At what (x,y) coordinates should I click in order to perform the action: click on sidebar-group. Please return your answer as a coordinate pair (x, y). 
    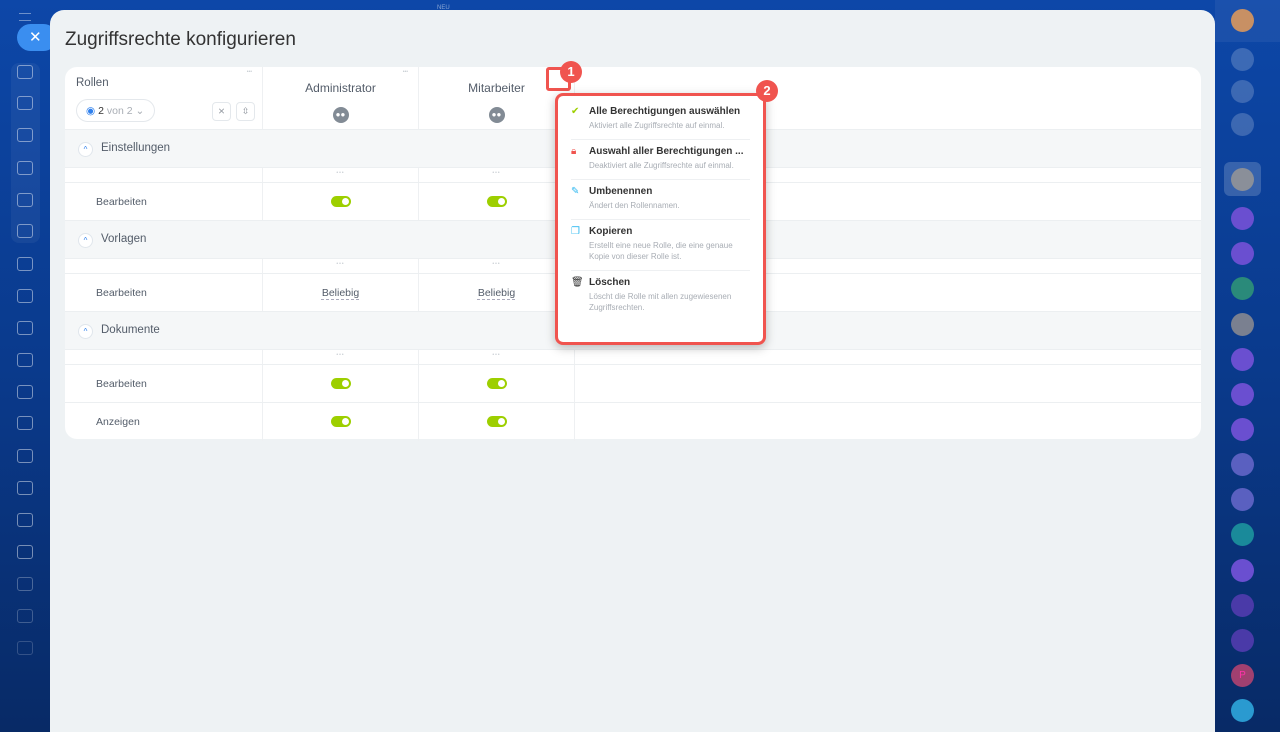
    Looking at the image, I should click on (25, 153).